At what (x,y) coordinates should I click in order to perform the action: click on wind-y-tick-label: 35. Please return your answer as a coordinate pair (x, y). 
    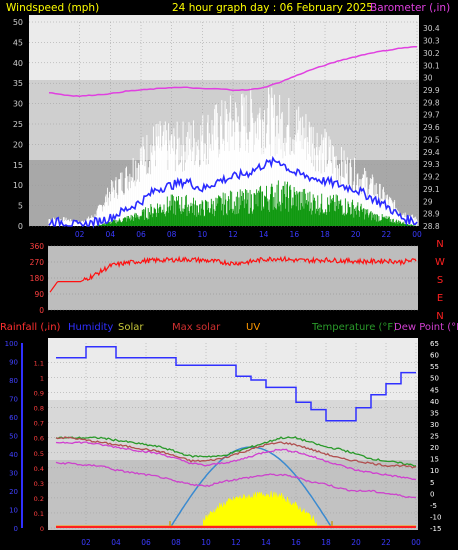
    Looking at the image, I should click on (18, 83).